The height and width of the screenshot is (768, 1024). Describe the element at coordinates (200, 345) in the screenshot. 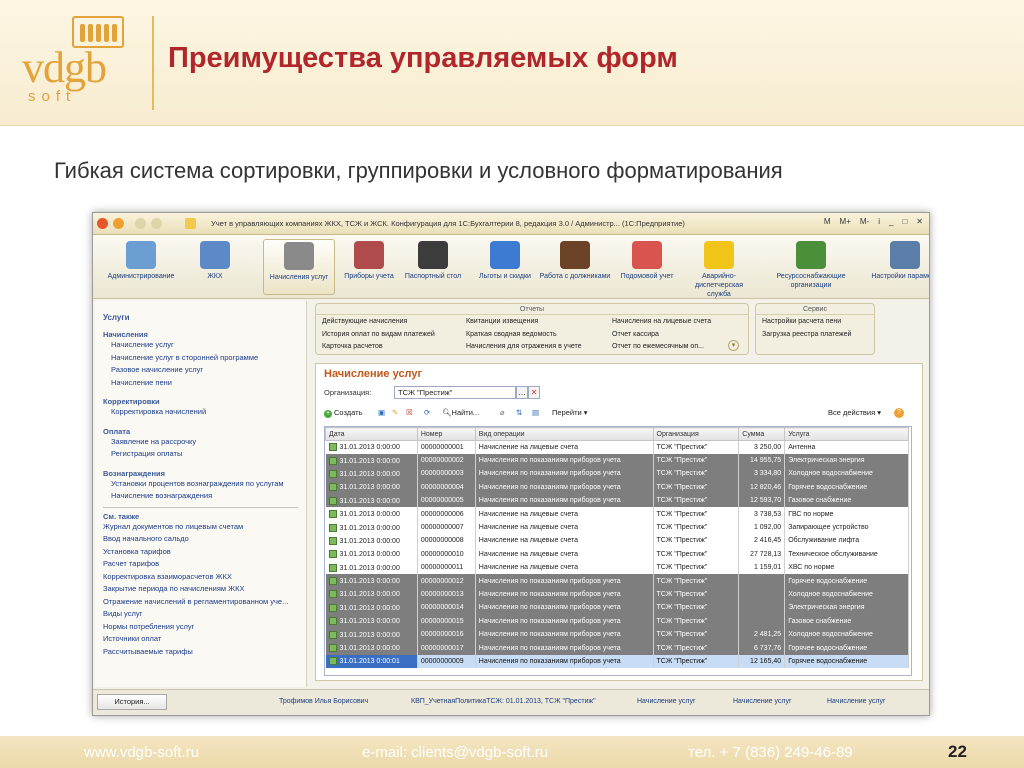

I see `sidebar-link: Начисление услуг` at that location.